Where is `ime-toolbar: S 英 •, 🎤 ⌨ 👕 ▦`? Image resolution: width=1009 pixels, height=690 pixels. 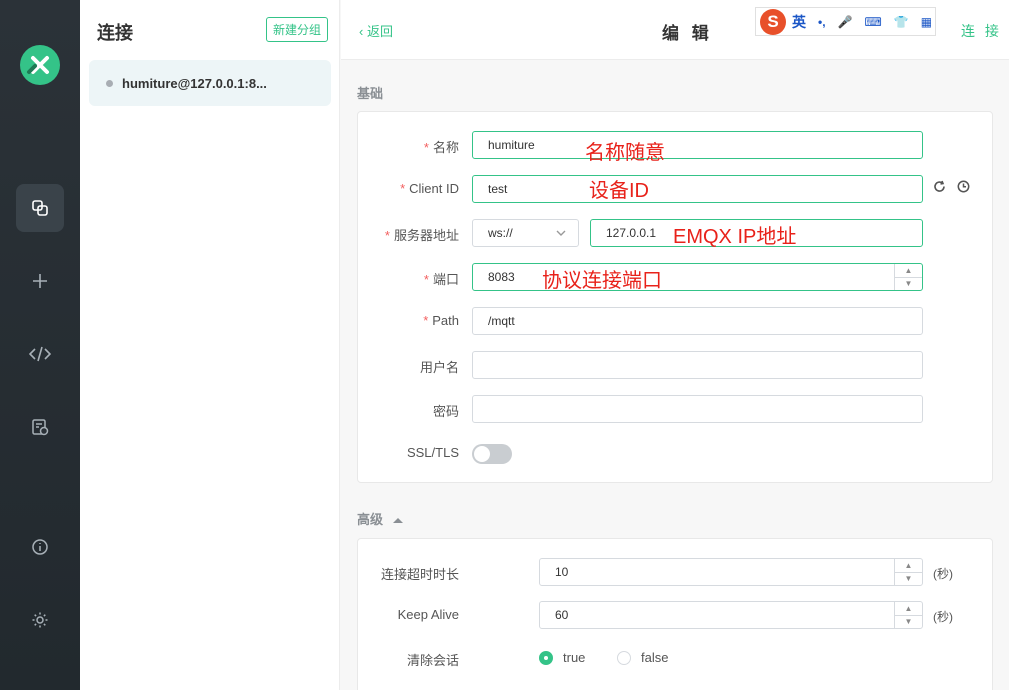
ime-toolbar: S 英 •, 🎤 ⌨ 👕 ▦ is located at coordinates (845, 21).